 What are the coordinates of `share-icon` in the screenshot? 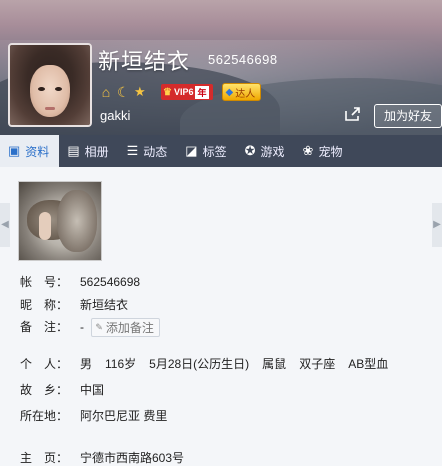 It's located at (353, 116).